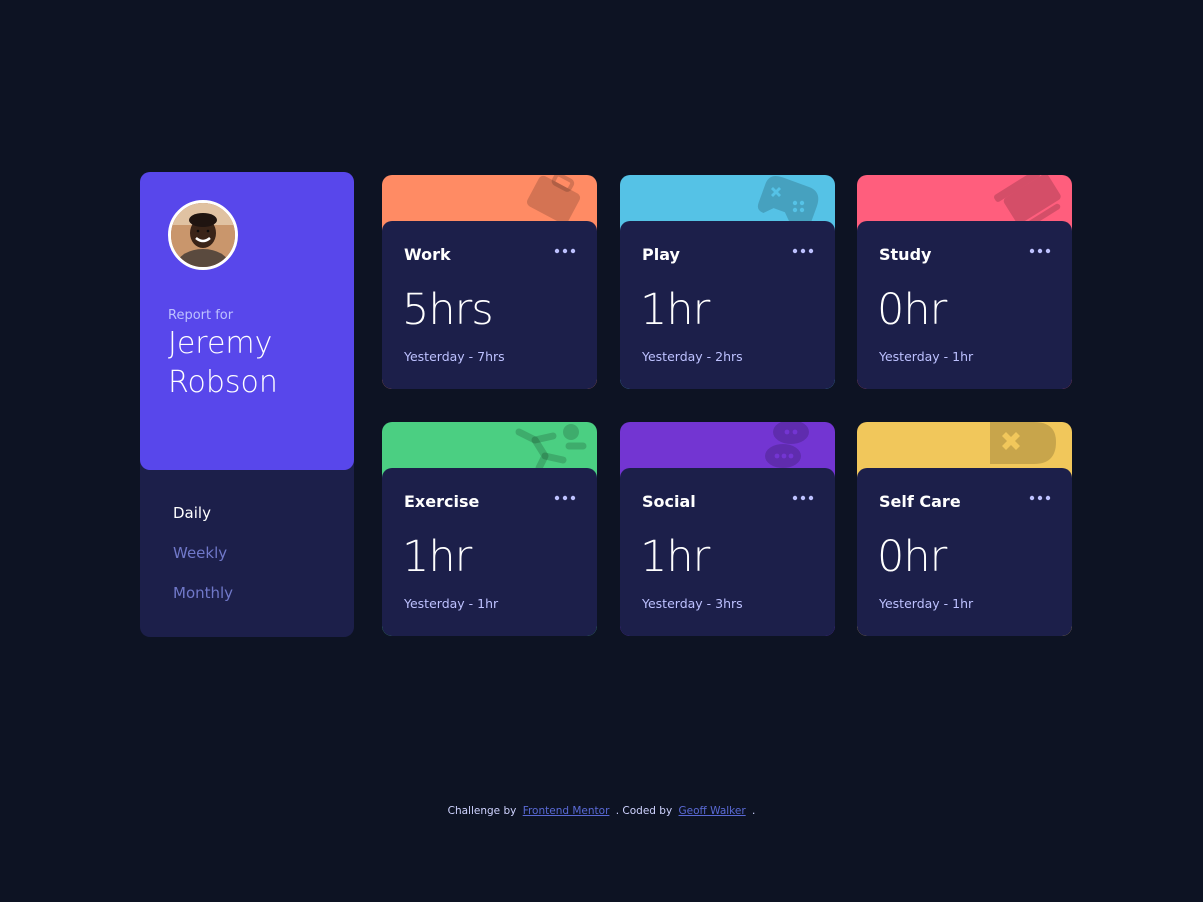  I want to click on current-hours: 5hrs, so click(448, 310).